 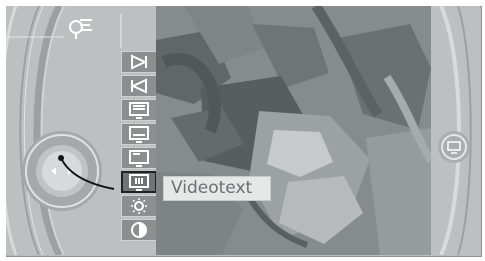 I want to click on controller-knob-shape, so click(x=62, y=171).